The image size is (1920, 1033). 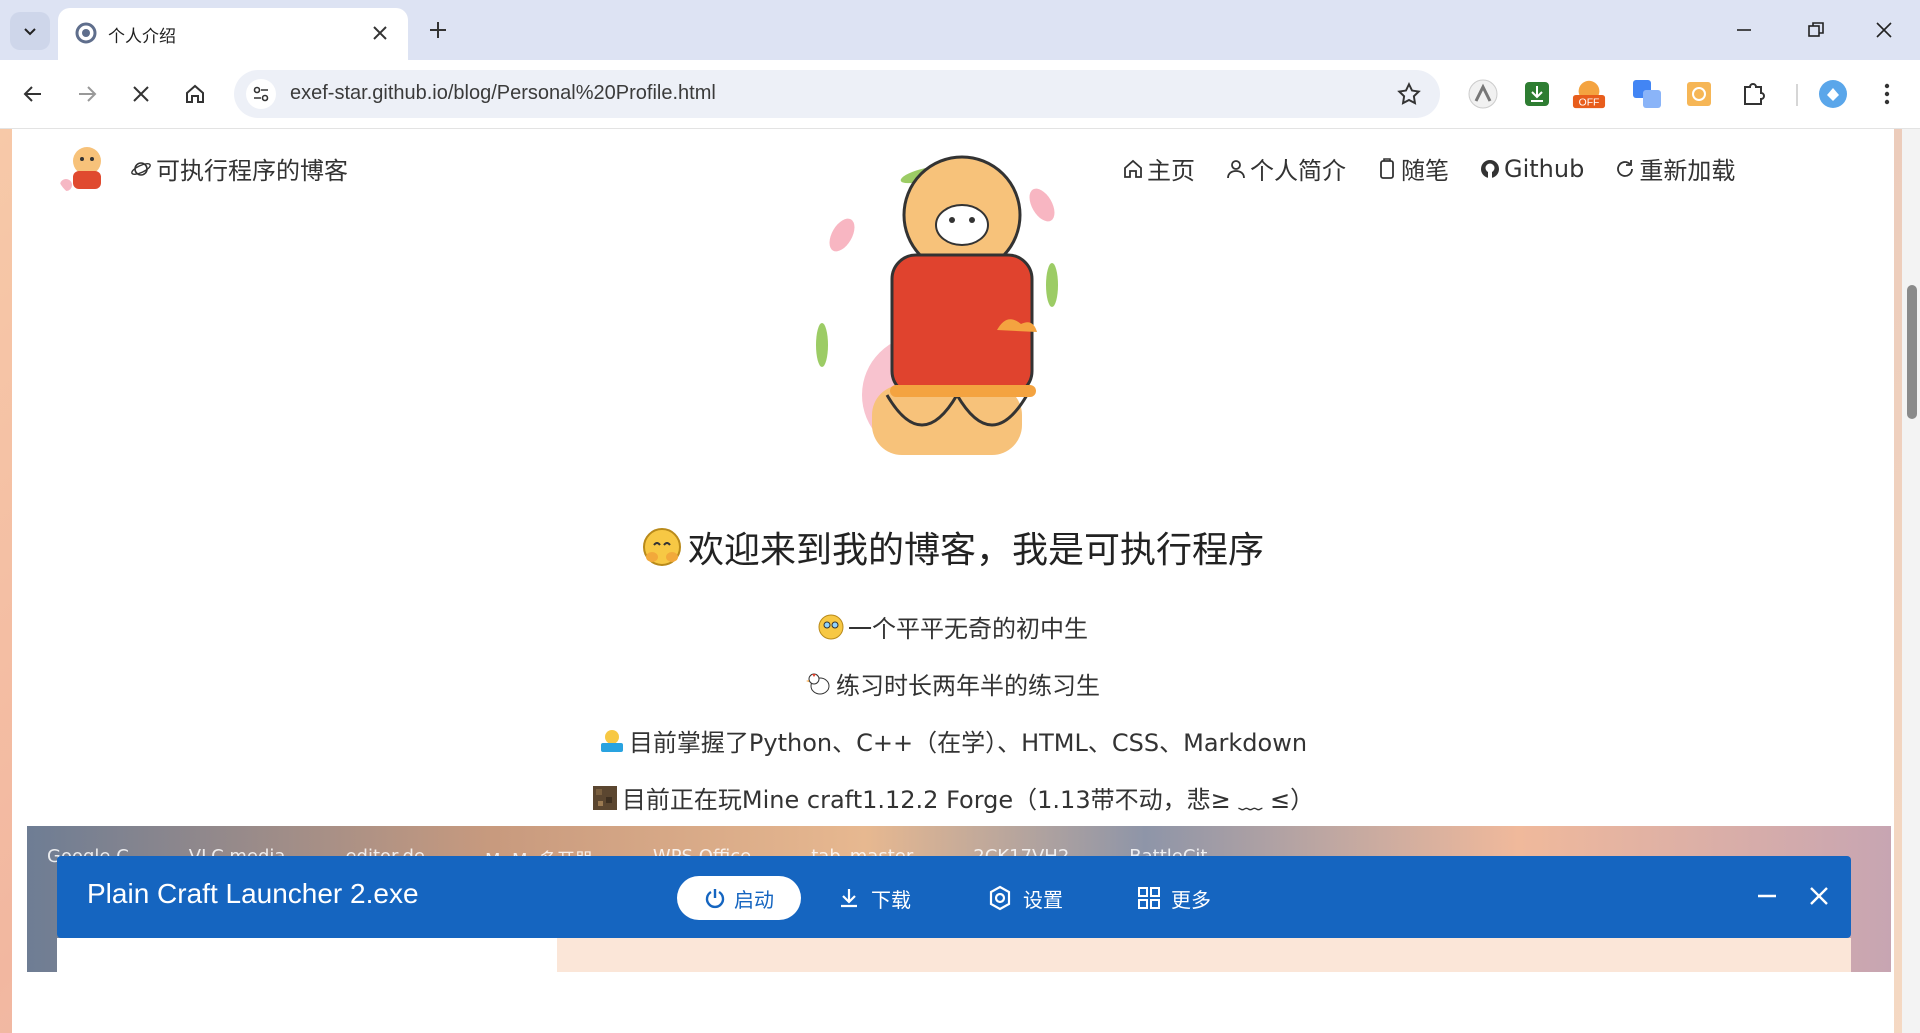 I want to click on site-info-button, so click(x=261, y=94).